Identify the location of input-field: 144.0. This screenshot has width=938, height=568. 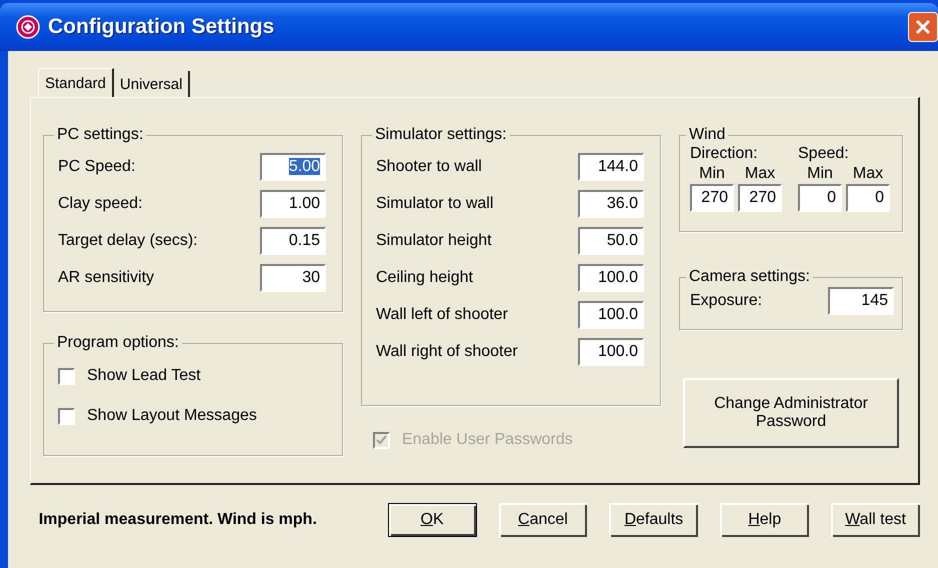
(611, 166).